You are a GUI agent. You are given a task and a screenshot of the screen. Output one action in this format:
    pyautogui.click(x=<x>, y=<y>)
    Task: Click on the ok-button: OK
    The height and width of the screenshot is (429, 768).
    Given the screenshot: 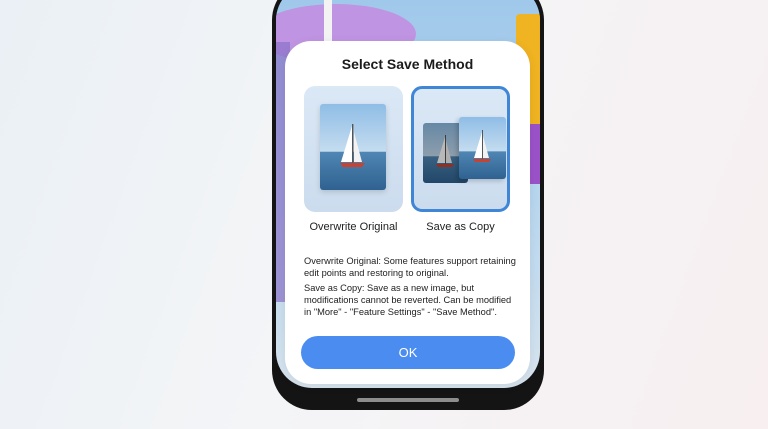 What is the action you would take?
    pyautogui.click(x=408, y=352)
    